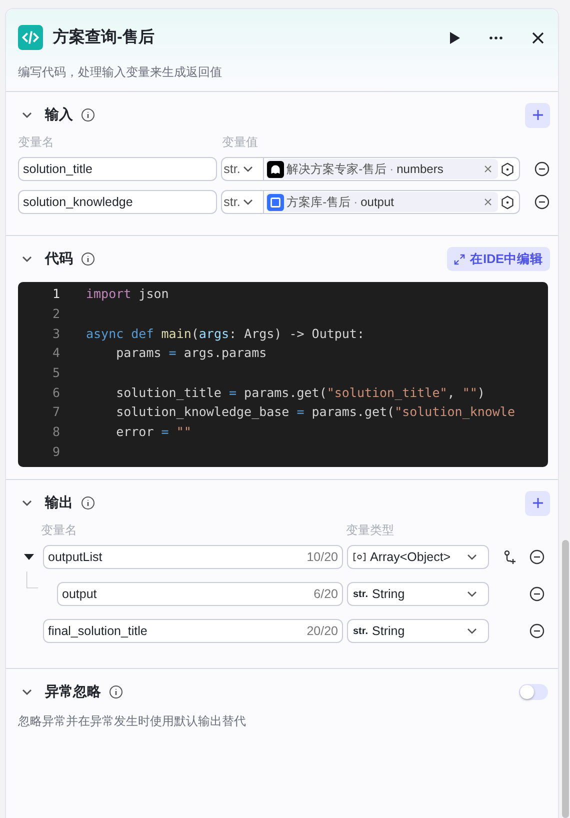  I want to click on line-number: 7, so click(56, 412).